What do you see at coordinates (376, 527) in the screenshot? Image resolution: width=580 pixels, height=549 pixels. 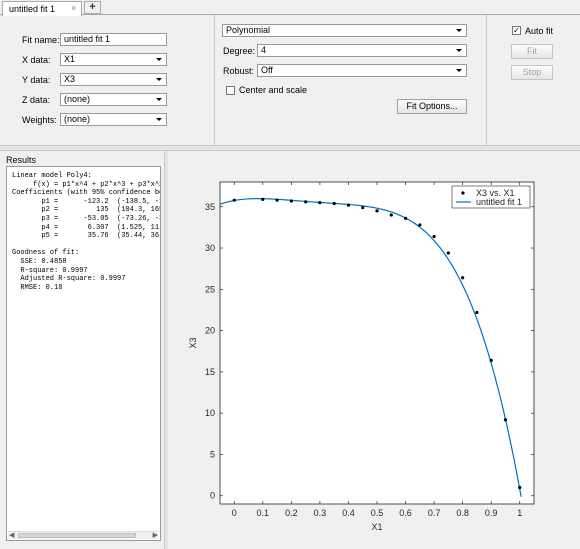 I see `x-axis-label: X1` at bounding box center [376, 527].